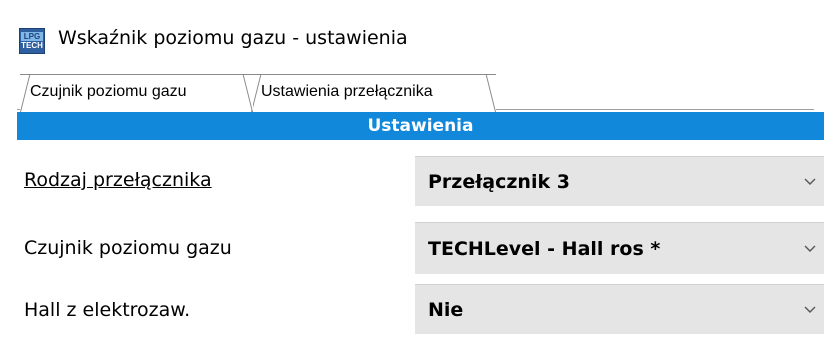 The image size is (824, 347). I want to click on app-icon: LPG TECH, so click(32, 41).